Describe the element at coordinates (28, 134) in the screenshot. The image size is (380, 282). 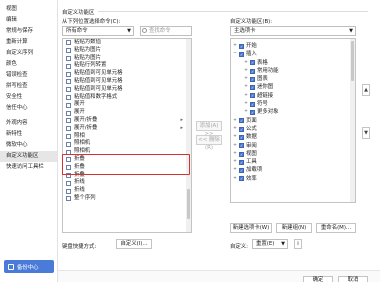
I see `nav-item: 新特性` at that location.